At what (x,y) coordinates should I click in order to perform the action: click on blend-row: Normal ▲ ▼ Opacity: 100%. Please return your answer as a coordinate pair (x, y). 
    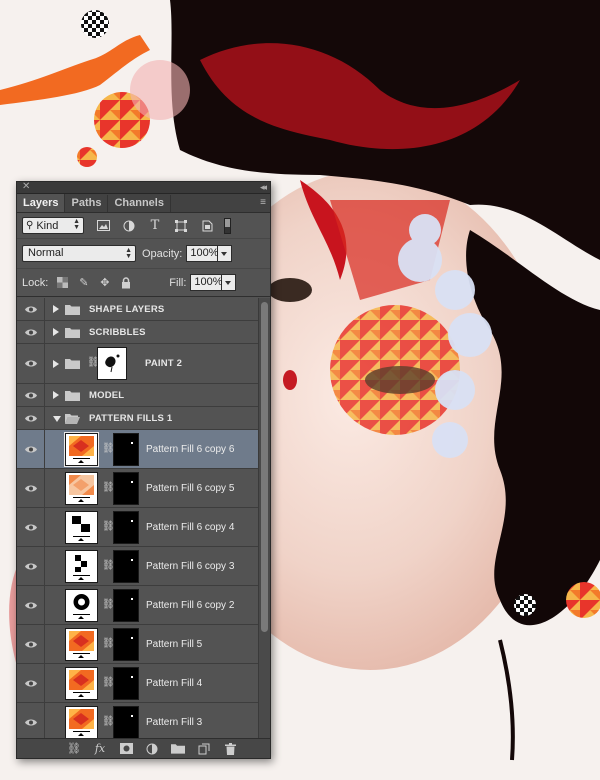
    Looking at the image, I should click on (143, 254).